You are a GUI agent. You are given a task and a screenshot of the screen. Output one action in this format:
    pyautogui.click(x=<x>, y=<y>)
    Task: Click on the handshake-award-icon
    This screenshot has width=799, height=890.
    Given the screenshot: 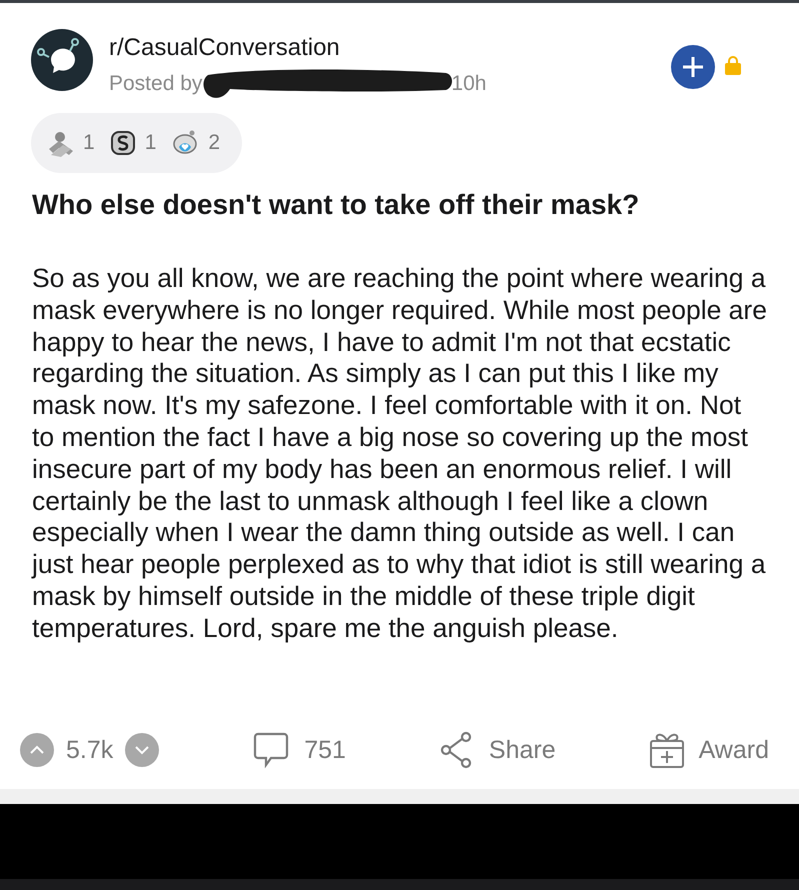 What is the action you would take?
    pyautogui.click(x=61, y=143)
    